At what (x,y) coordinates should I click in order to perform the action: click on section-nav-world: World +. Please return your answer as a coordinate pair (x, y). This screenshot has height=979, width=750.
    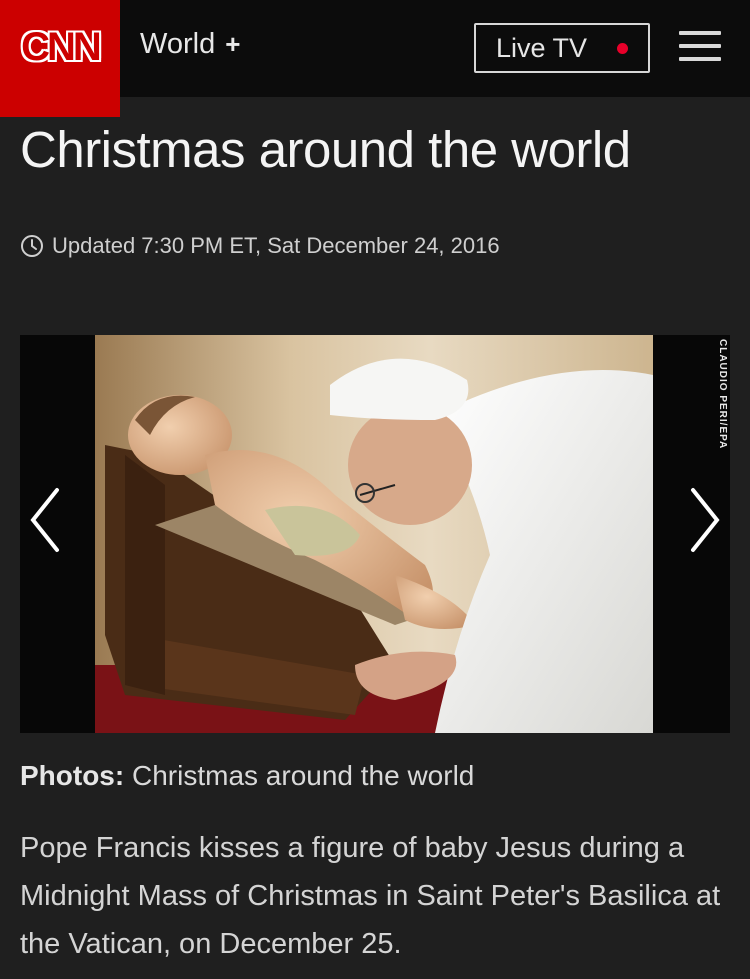
    Looking at the image, I should click on (190, 44).